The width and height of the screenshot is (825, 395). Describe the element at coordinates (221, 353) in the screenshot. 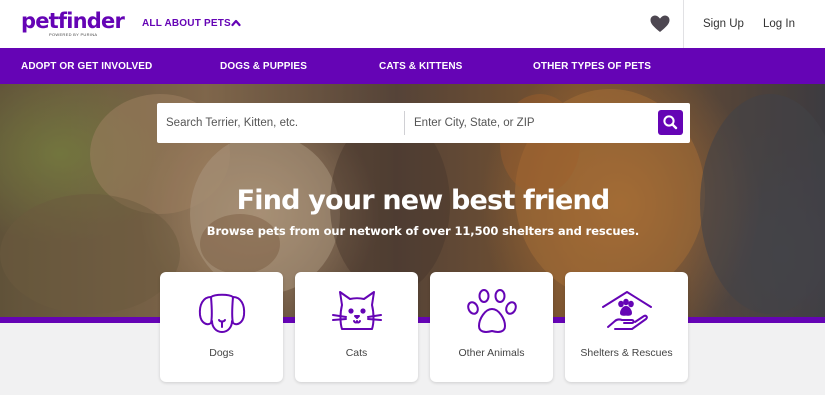

I see `category-label-dogs: Dogs` at that location.